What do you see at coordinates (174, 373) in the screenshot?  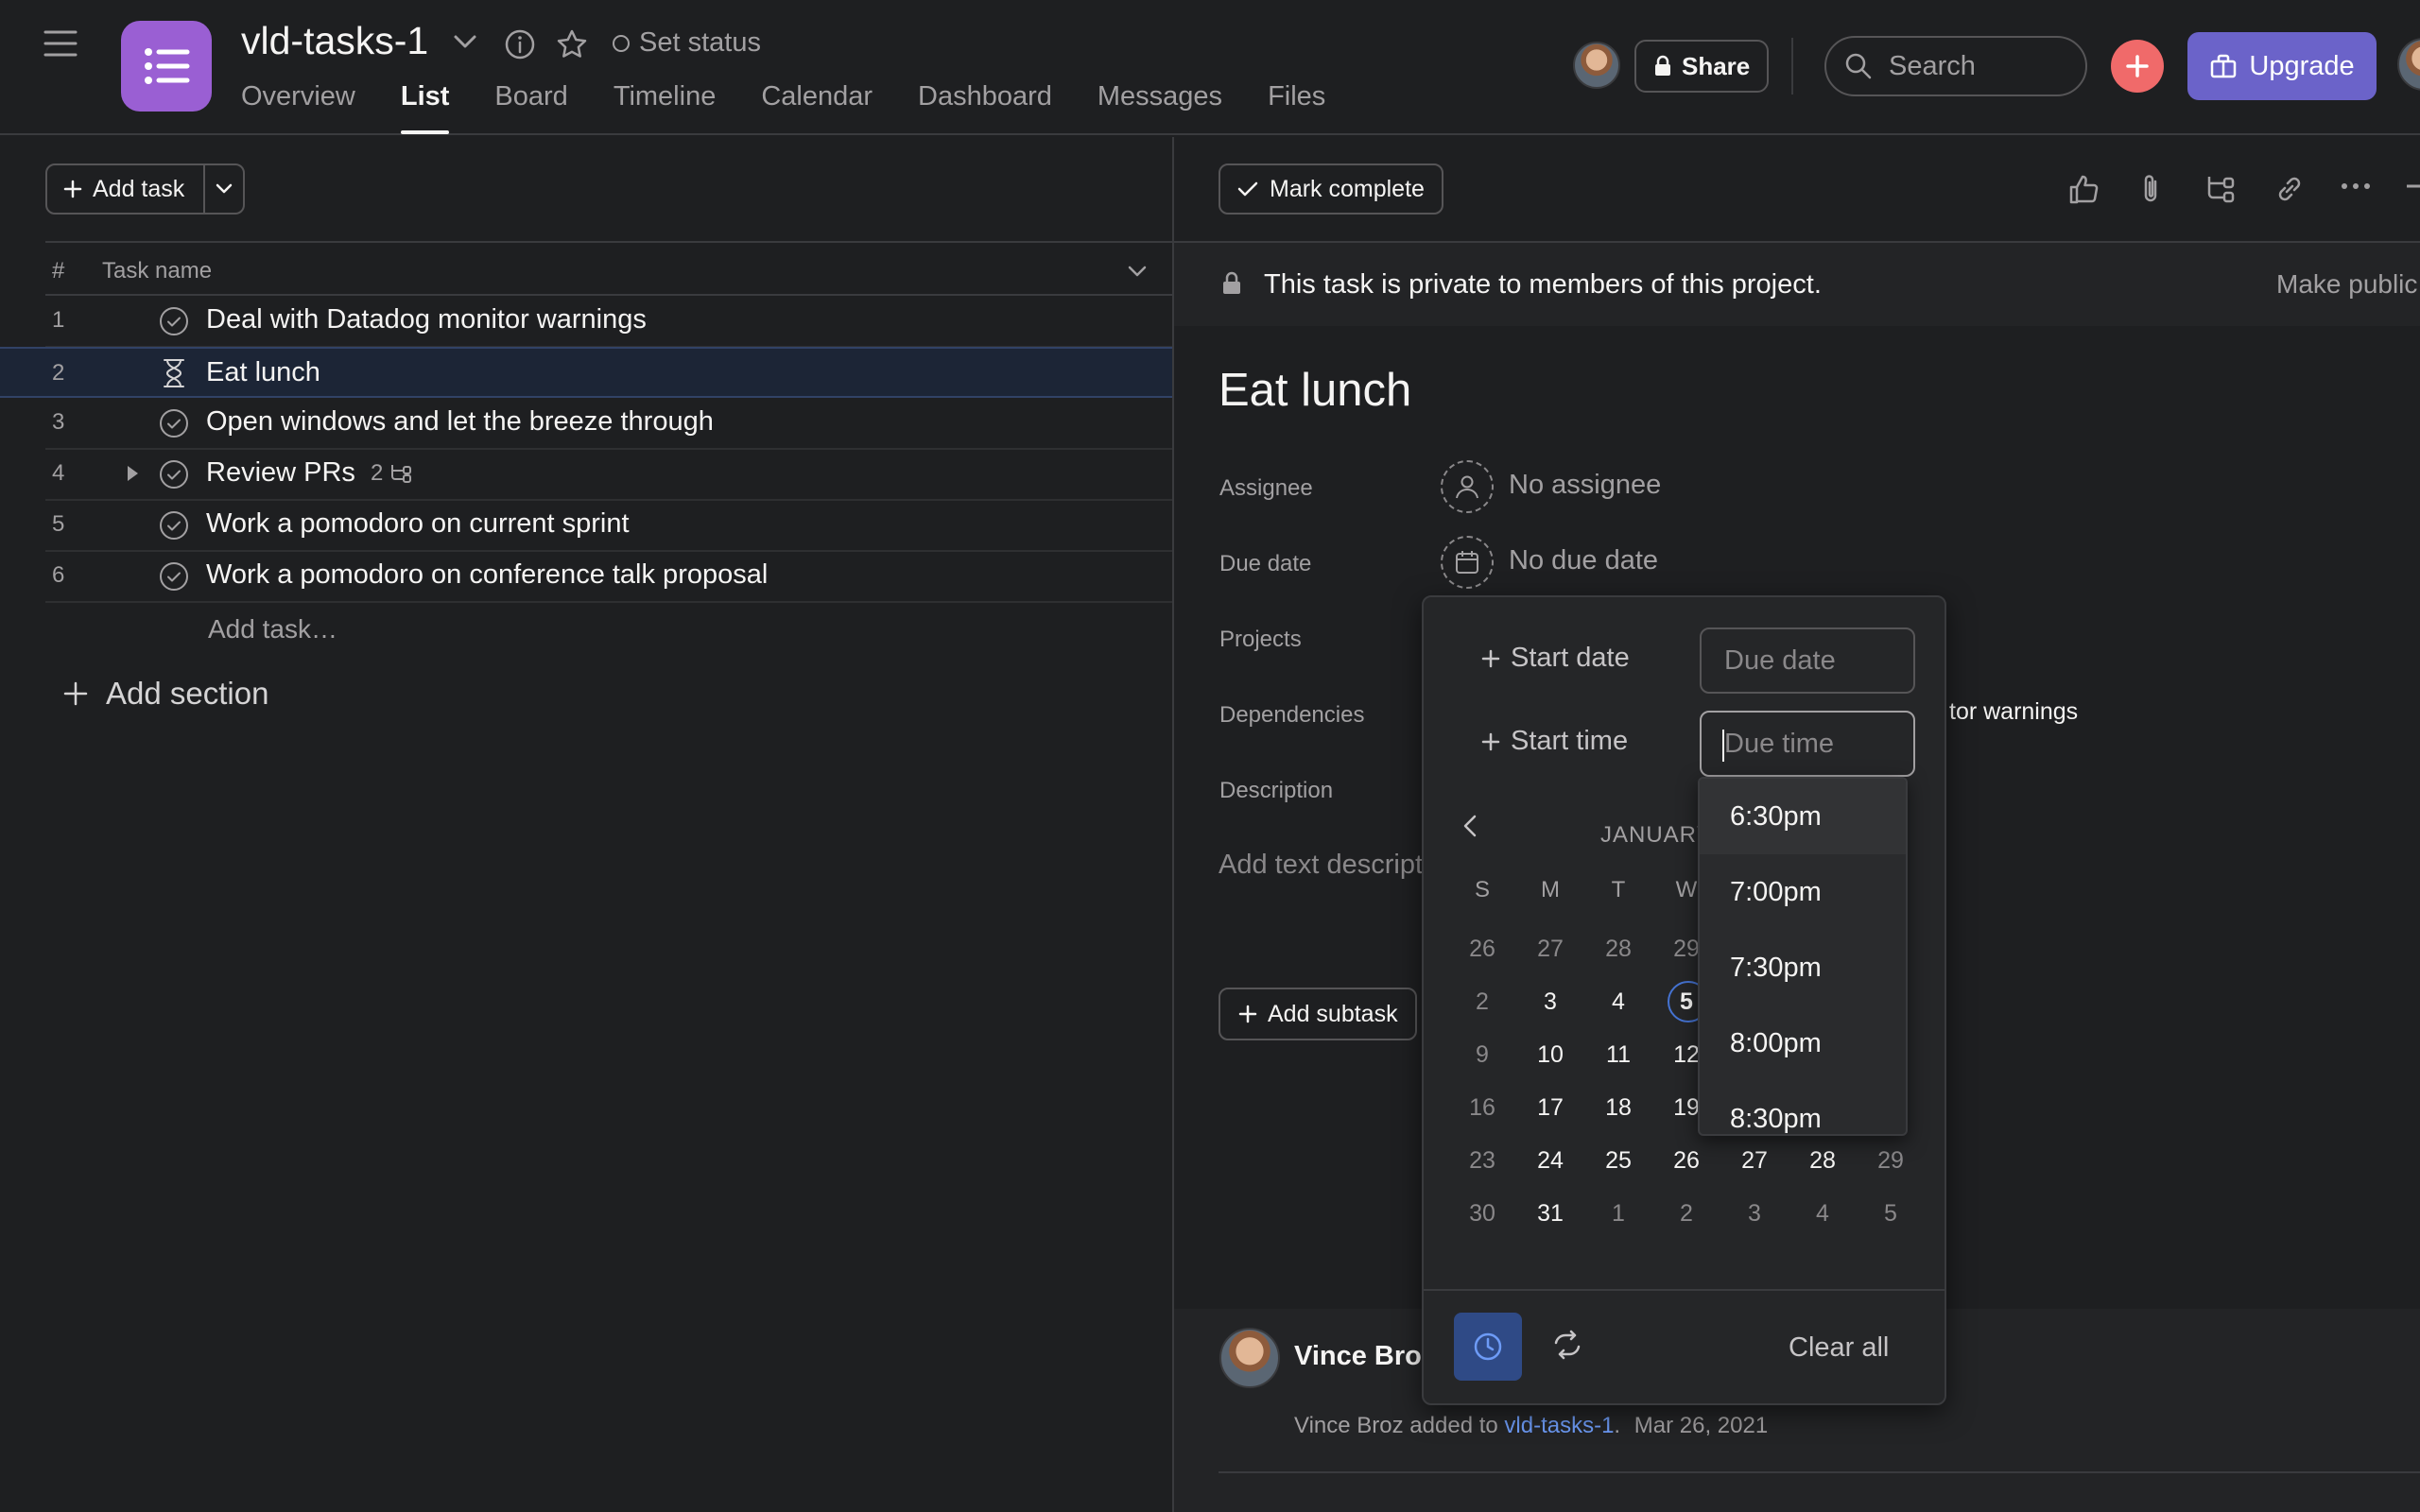 I see `hourglass-icon` at bounding box center [174, 373].